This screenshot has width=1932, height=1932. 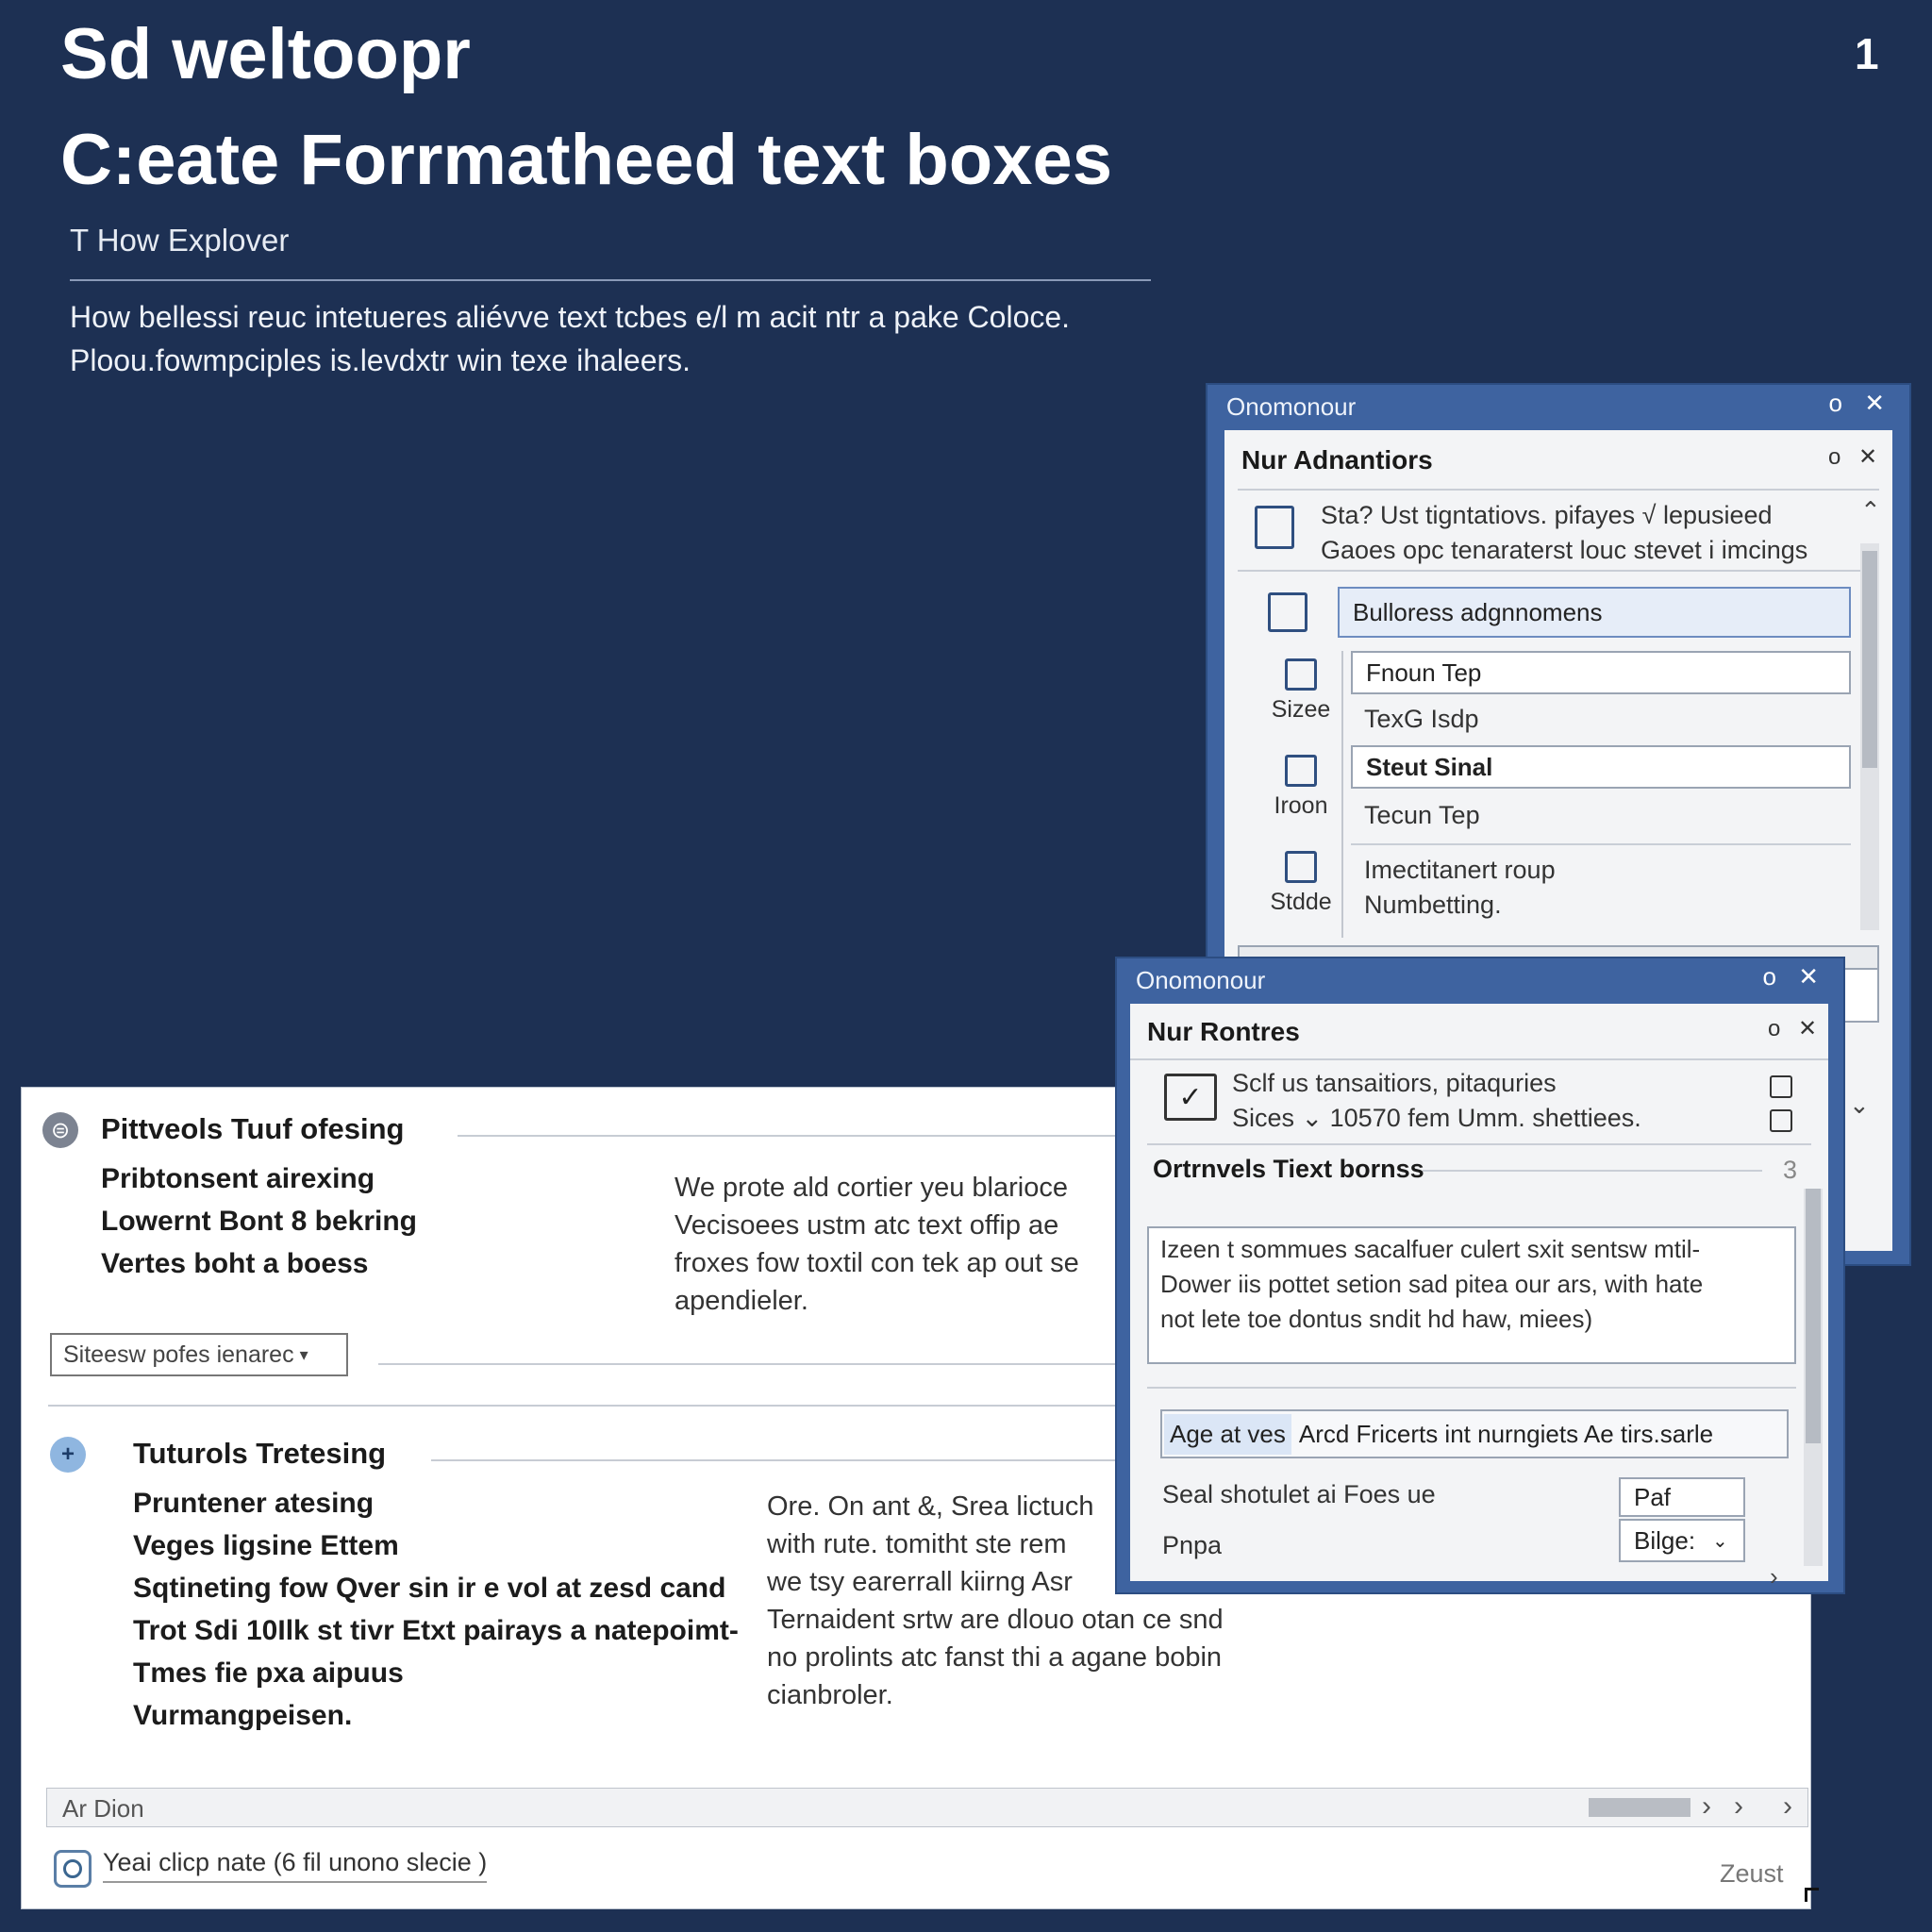 What do you see at coordinates (830, 1695) in the screenshot?
I see `paragraph-line: cianbroler.` at bounding box center [830, 1695].